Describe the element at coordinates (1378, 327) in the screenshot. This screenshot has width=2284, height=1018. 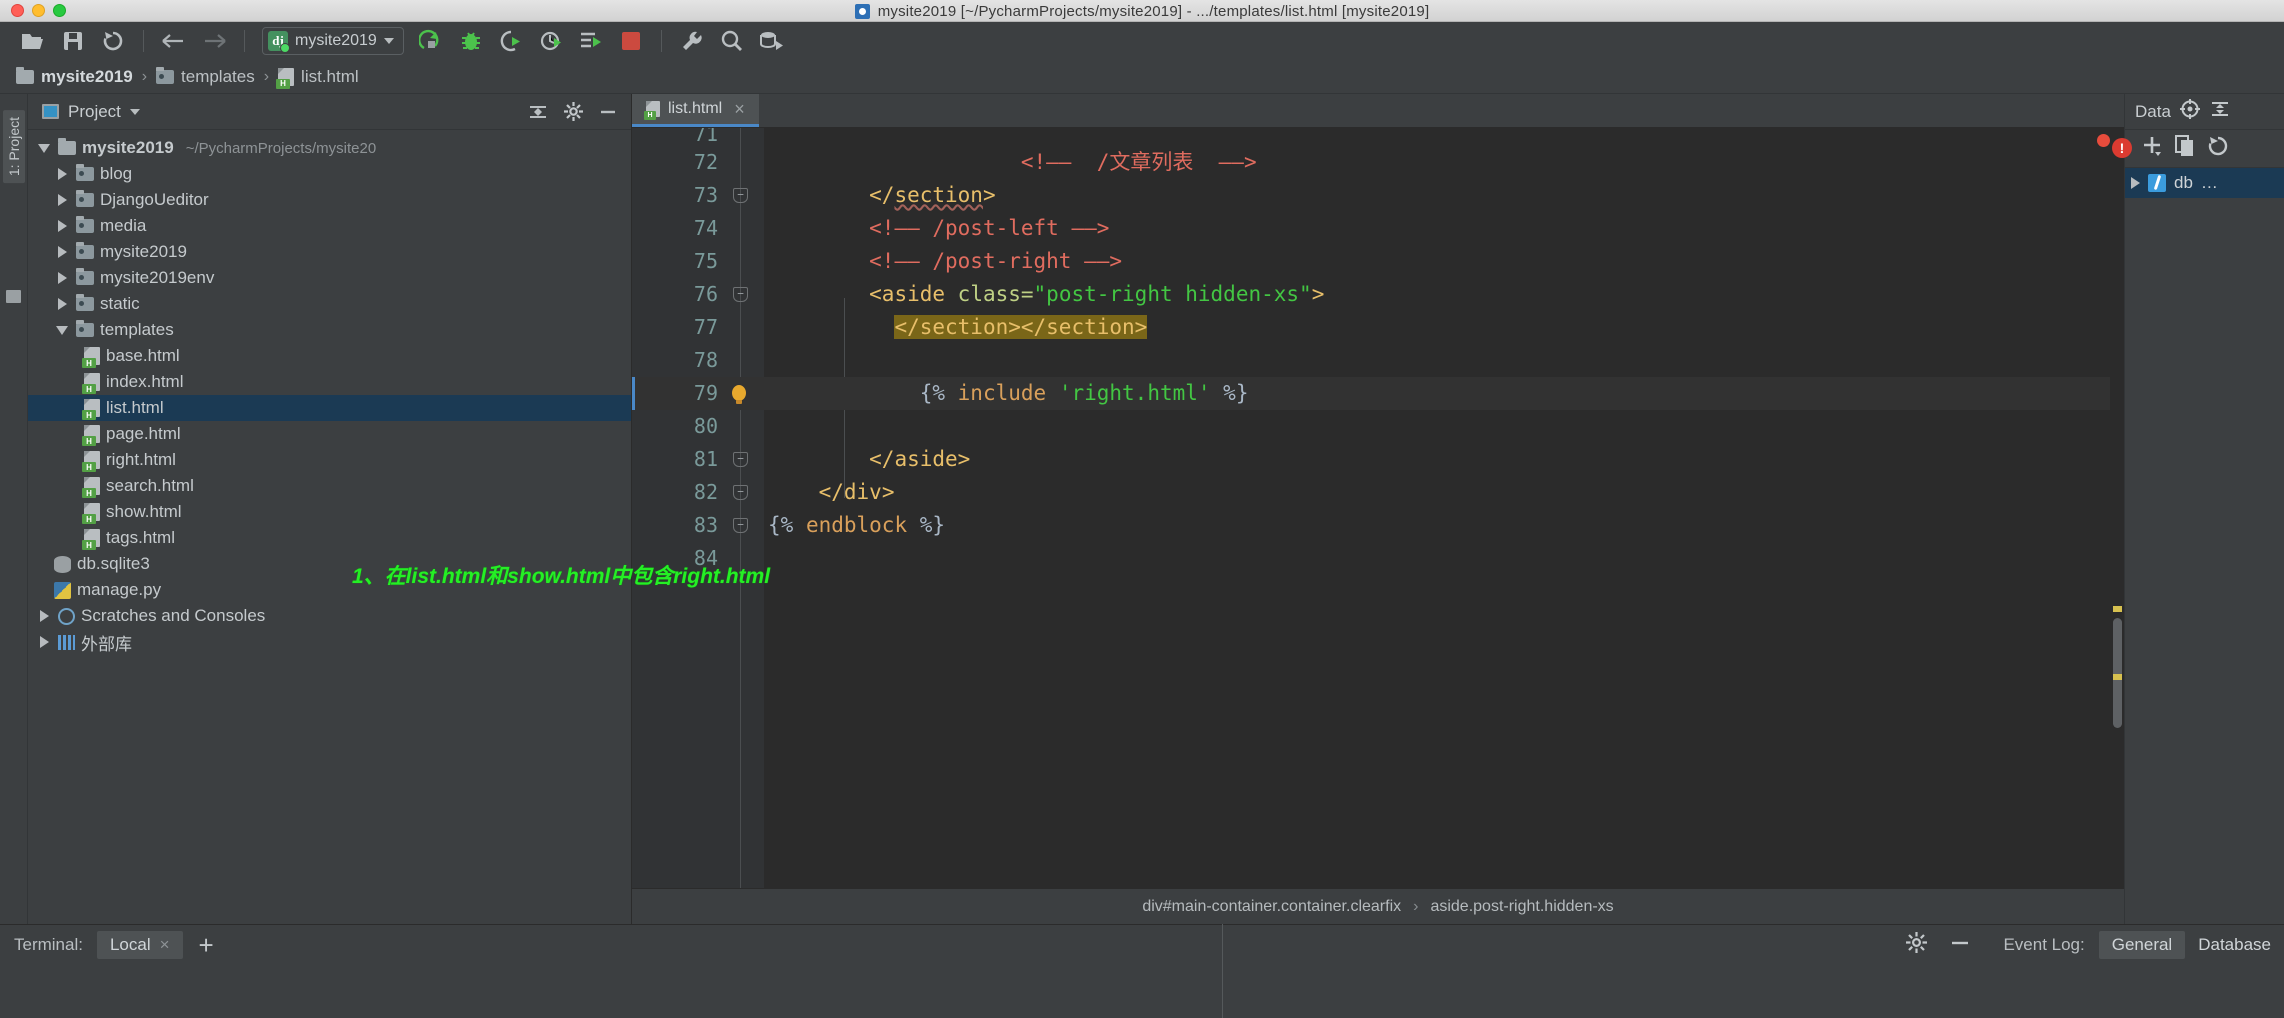
I see `code-line-77: 77 </section></section>` at that location.